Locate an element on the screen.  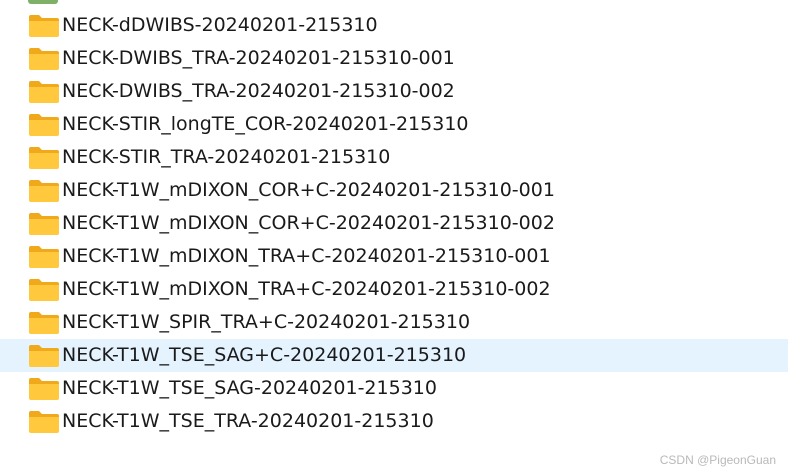
folder-row: NECK-T1W_TSE_TRA-20240201-215310 is located at coordinates (394, 421).